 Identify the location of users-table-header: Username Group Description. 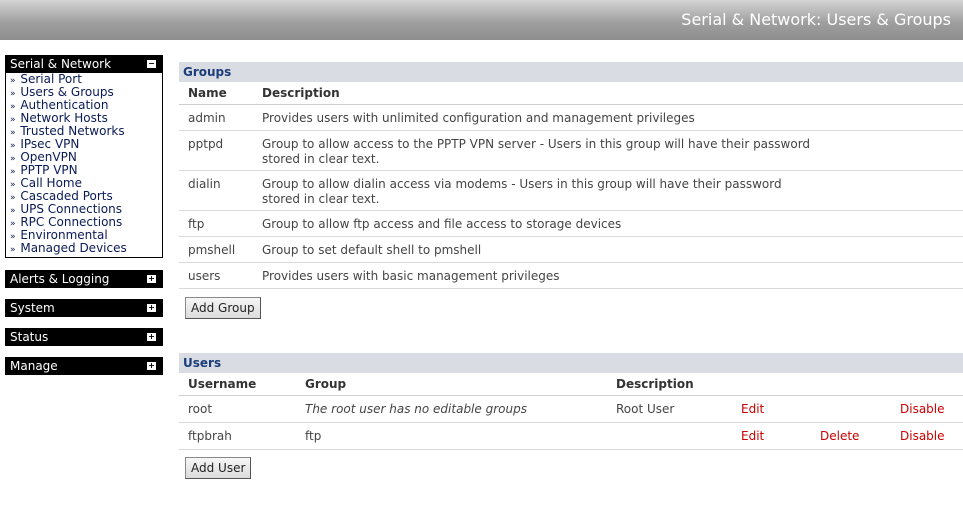
(571, 384).